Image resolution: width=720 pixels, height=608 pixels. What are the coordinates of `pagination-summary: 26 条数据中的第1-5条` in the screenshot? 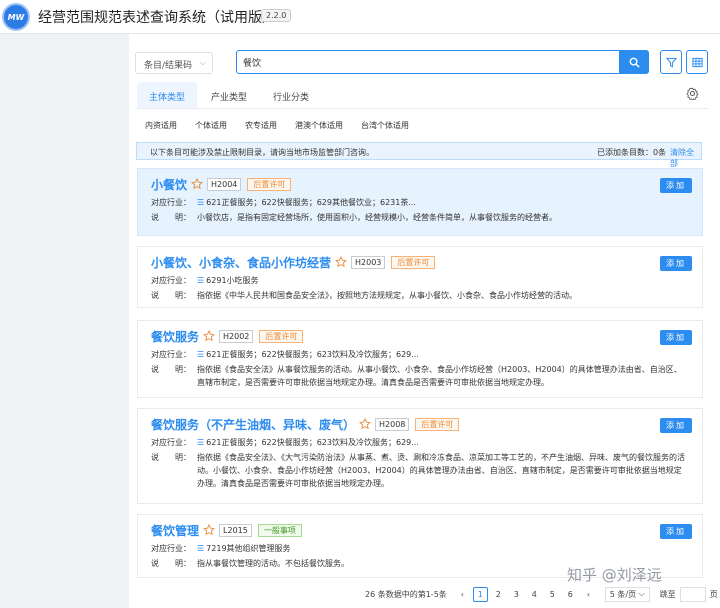 It's located at (406, 594).